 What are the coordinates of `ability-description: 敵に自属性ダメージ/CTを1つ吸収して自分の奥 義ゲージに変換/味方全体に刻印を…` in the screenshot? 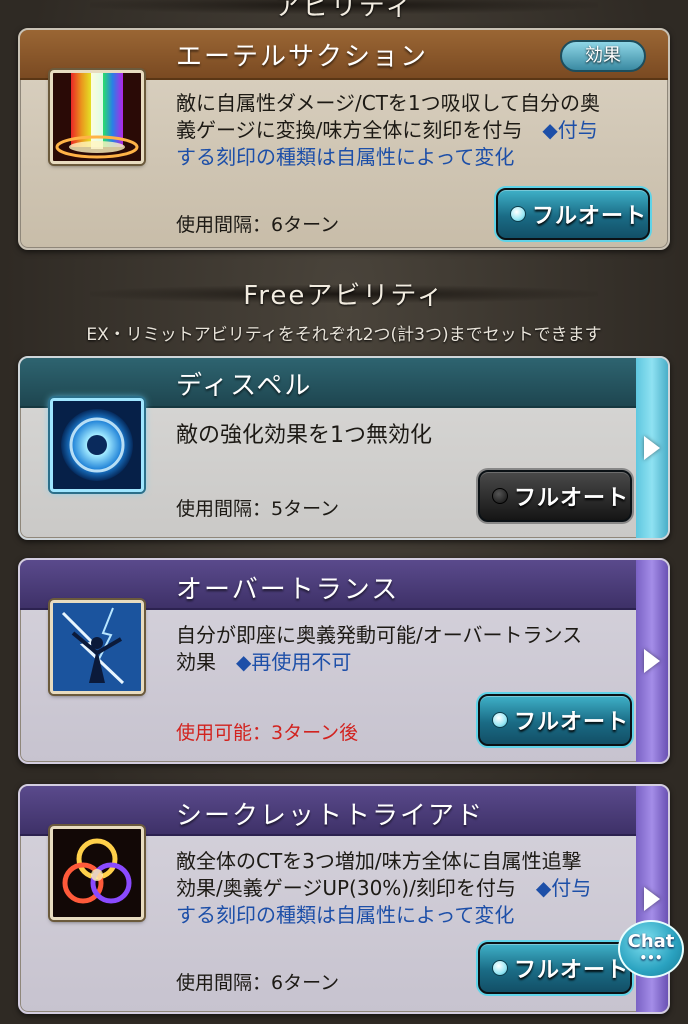 It's located at (388, 130).